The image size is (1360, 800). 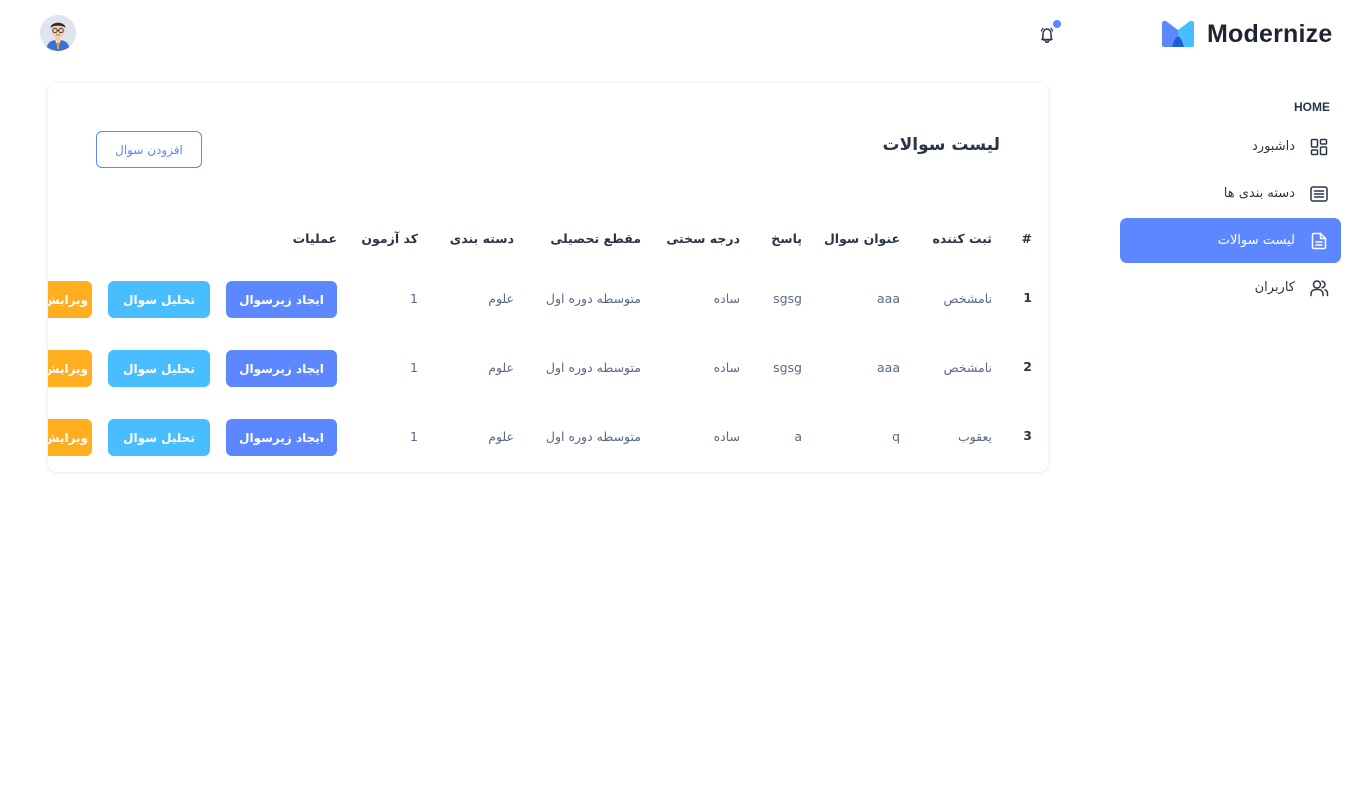 I want to click on sidebar-item-questions: لیست سوالات, so click(x=1230, y=240).